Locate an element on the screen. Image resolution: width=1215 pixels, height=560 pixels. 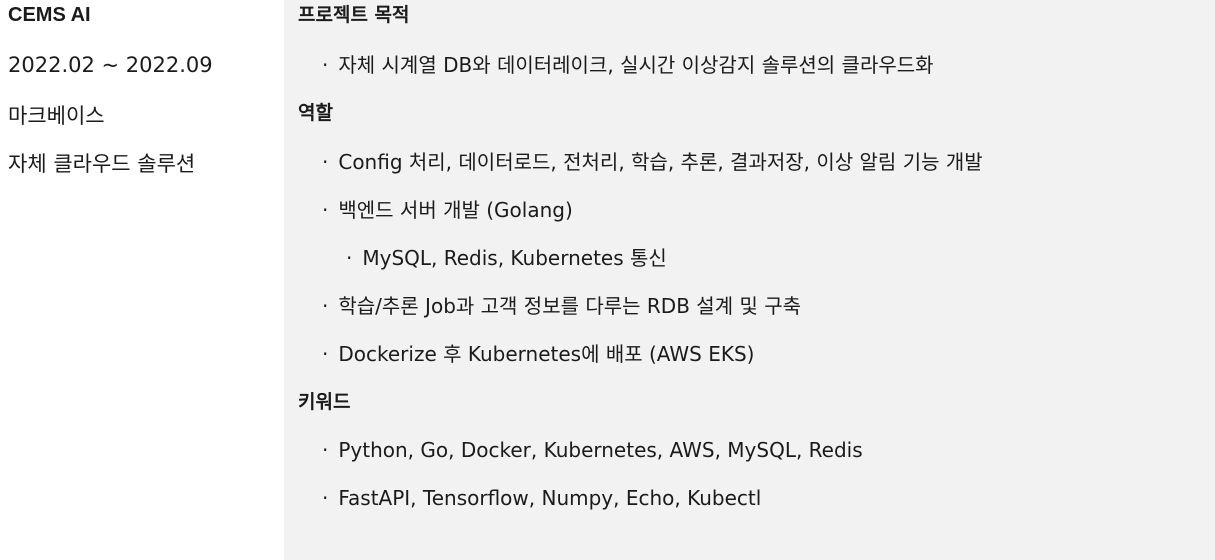
list-item-text: MySQL, Redis, Kubernetes 통신 is located at coordinates (514, 258).